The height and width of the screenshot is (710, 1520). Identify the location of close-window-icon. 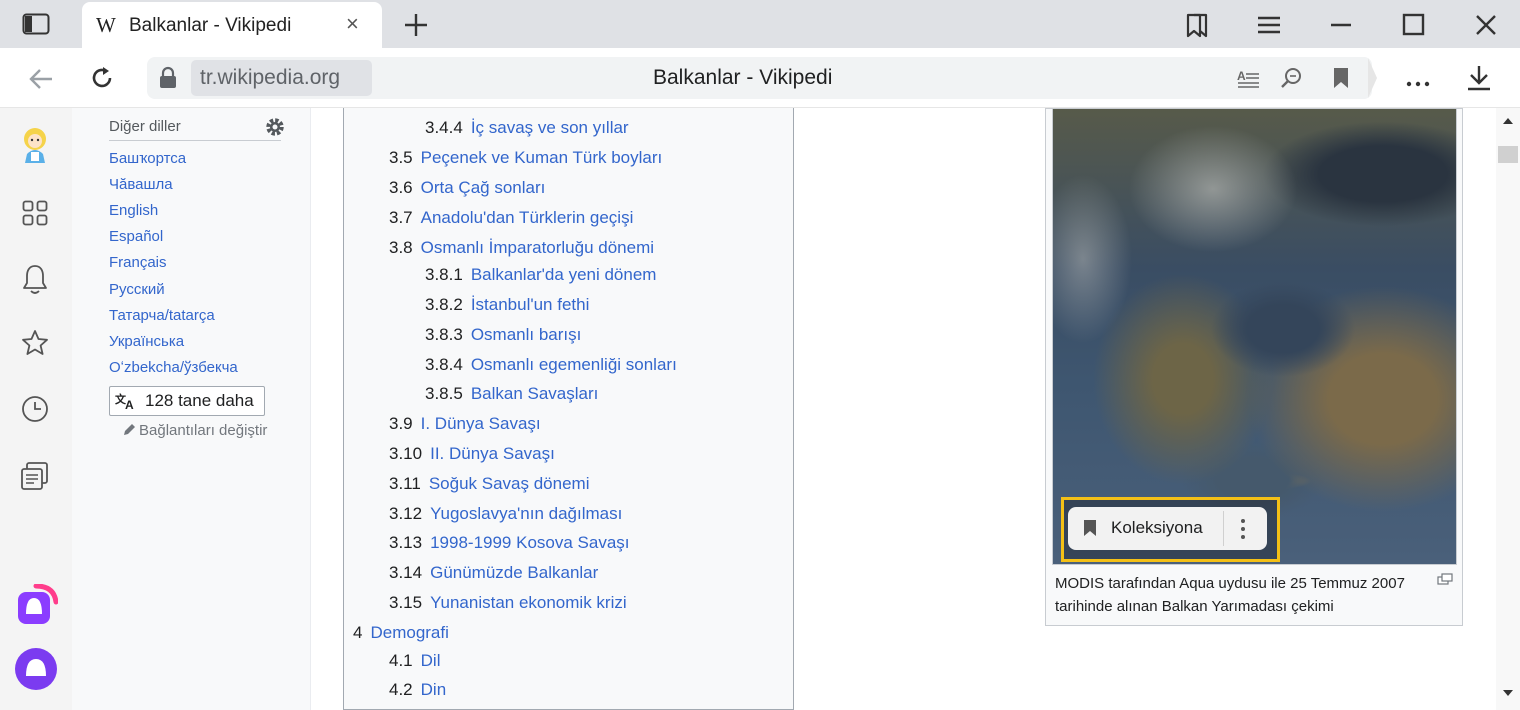
(1486, 25).